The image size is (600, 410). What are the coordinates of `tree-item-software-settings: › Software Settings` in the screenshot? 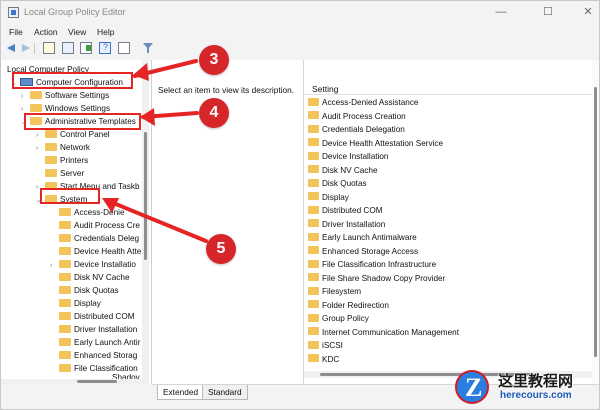 It's located at (65, 95).